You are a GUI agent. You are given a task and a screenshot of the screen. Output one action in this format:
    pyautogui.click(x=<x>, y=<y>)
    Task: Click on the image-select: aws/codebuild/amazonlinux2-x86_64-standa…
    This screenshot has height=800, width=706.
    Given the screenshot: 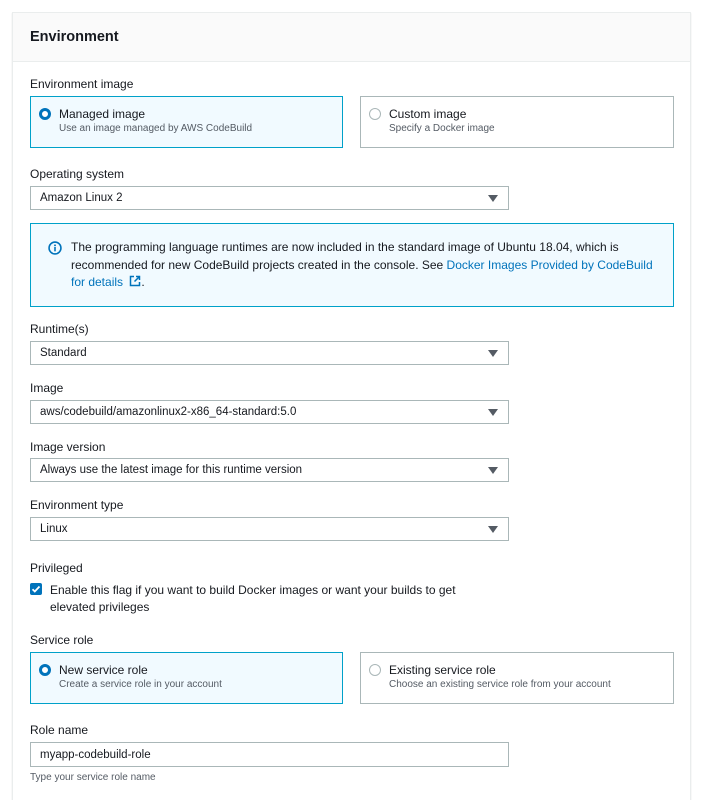 What is the action you would take?
    pyautogui.click(x=269, y=412)
    